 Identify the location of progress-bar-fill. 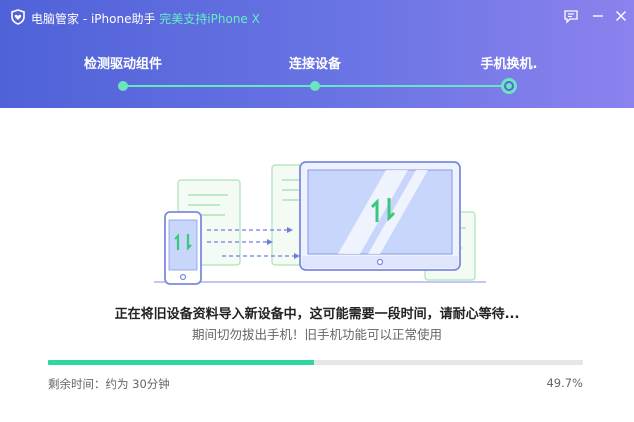
(181, 362).